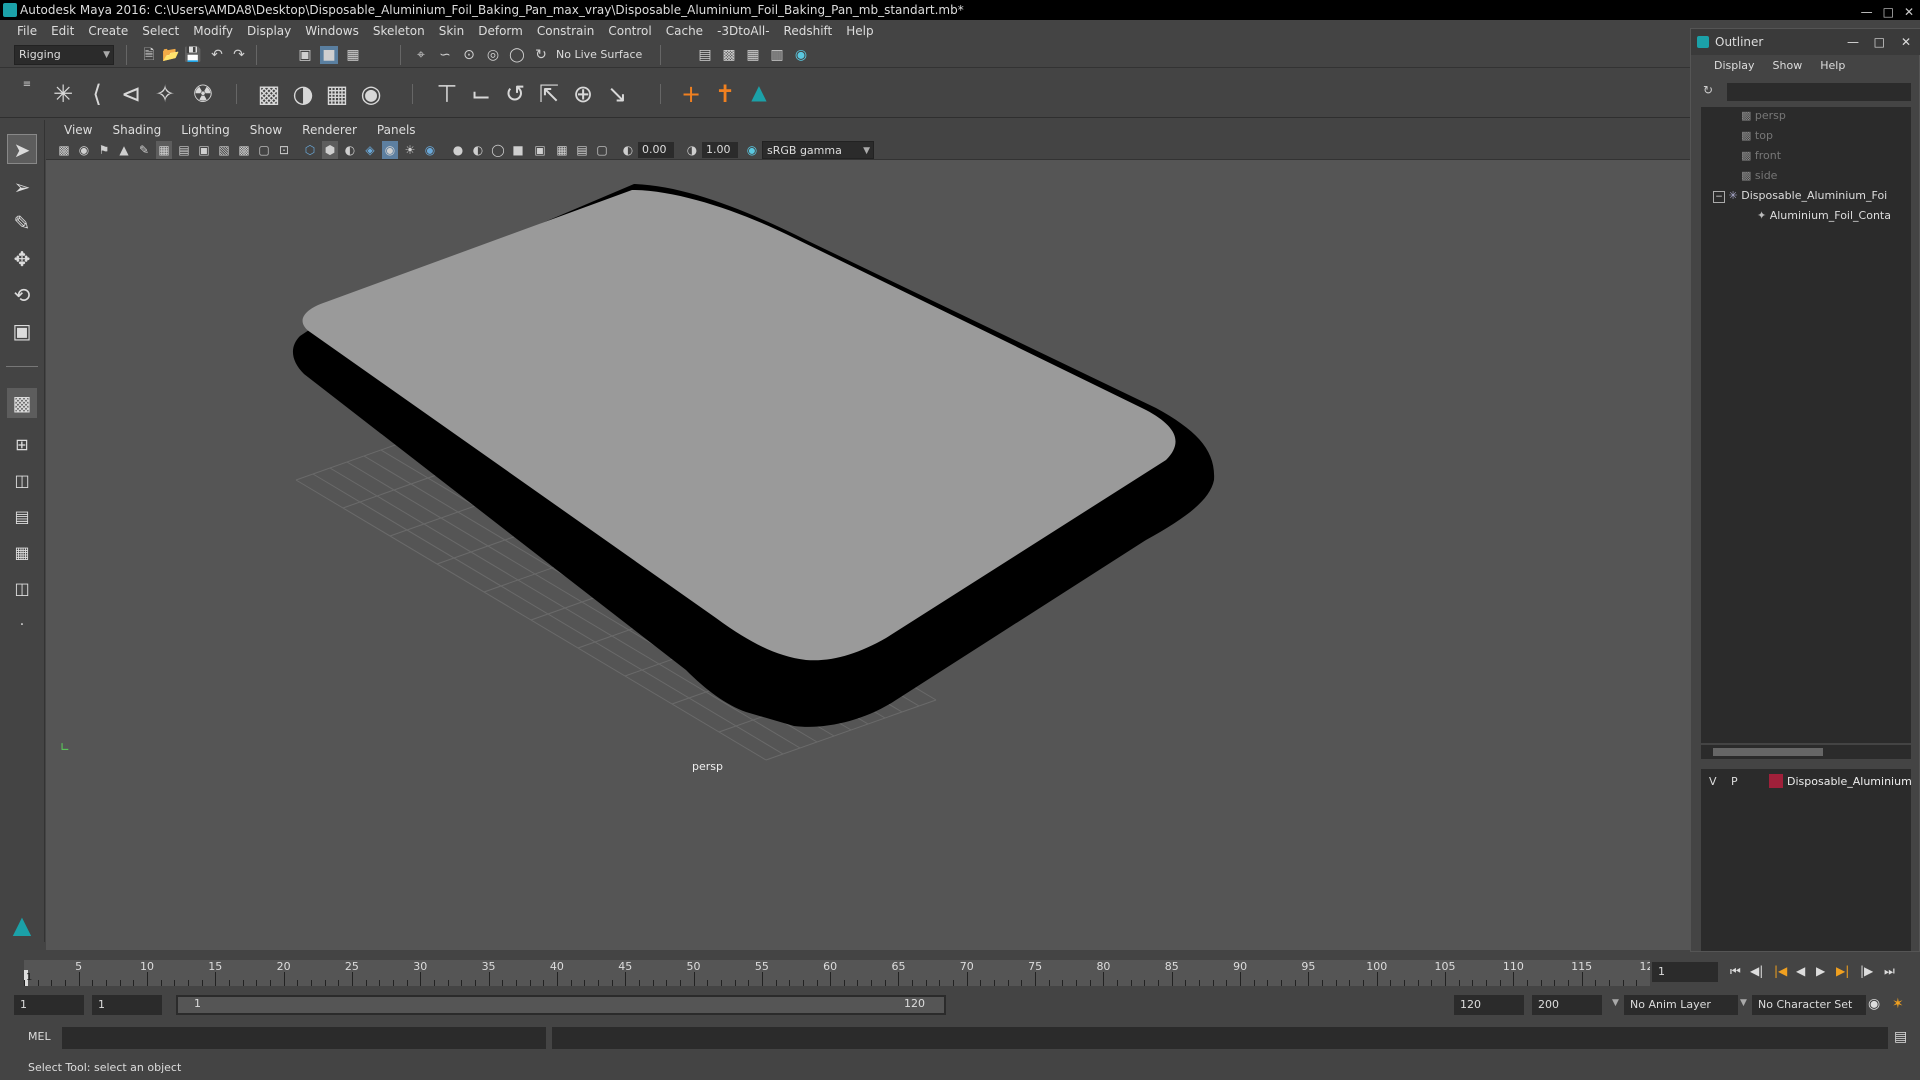  Describe the element at coordinates (1734, 65) in the screenshot. I see `outliner-menu-display: Display` at that location.